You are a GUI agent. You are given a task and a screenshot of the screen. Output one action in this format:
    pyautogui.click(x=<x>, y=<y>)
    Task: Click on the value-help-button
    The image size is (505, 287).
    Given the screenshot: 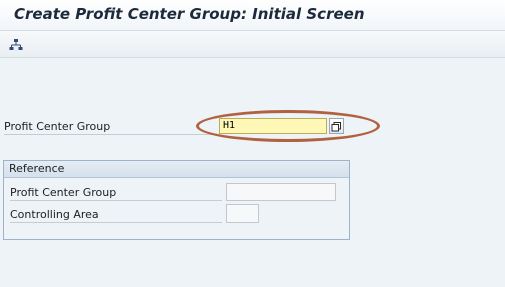 What is the action you would take?
    pyautogui.click(x=336, y=126)
    